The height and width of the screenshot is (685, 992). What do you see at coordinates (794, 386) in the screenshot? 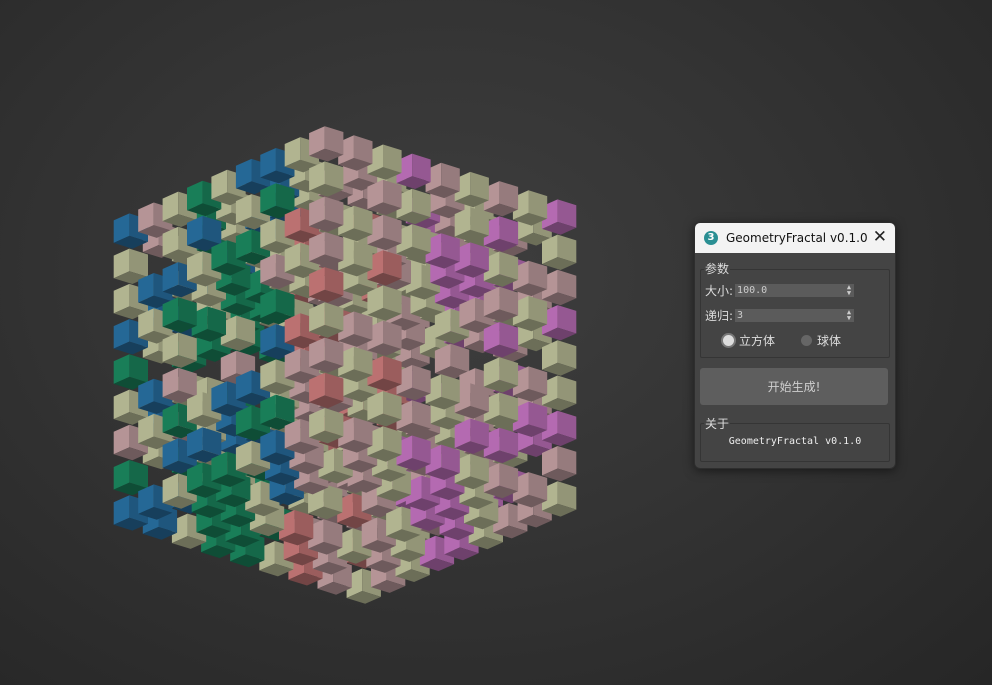
I see `generate-button: 开始生成!` at bounding box center [794, 386].